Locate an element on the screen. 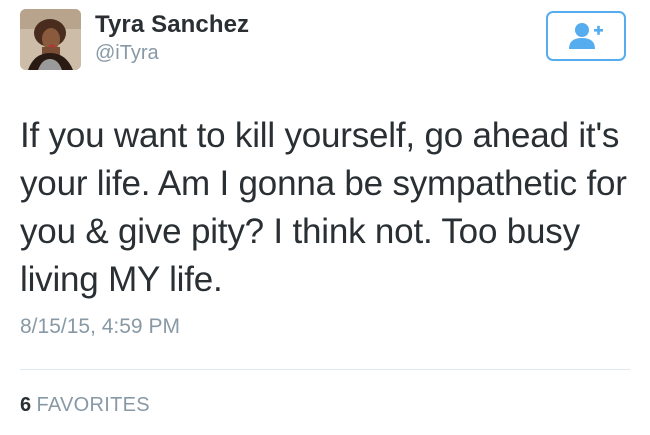 Image resolution: width=650 pixels, height=435 pixels. display-name: Tyra Sanchez is located at coordinates (172, 25).